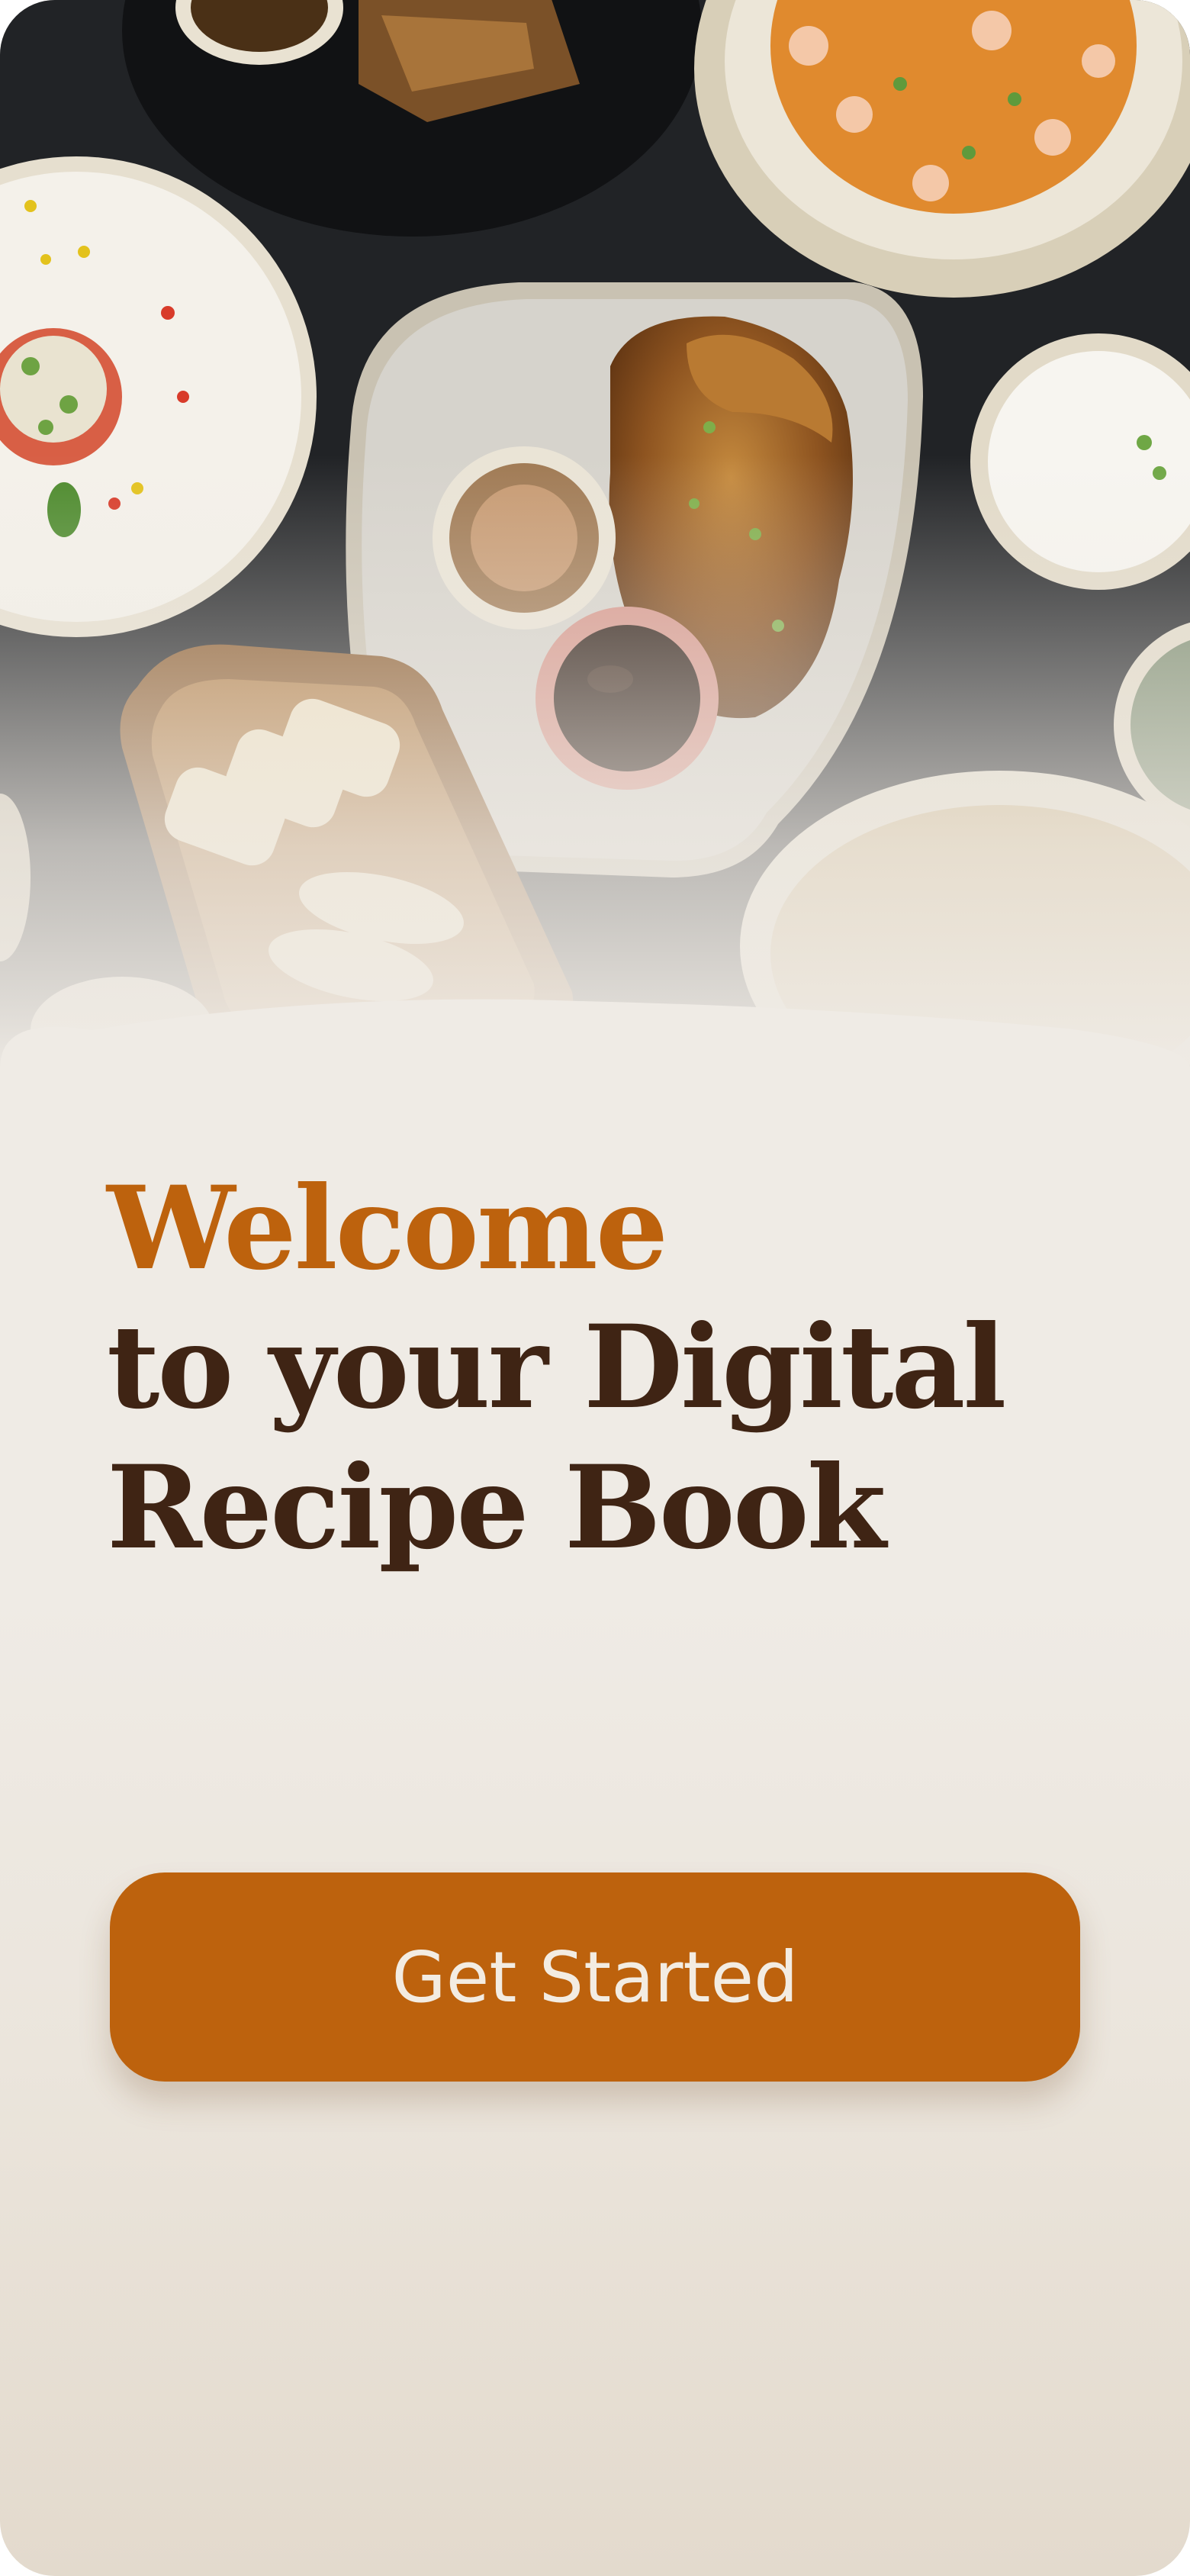 The height and width of the screenshot is (2576, 1190). What do you see at coordinates (556, 1367) in the screenshot?
I see `welcome-line-2: to your Digital` at bounding box center [556, 1367].